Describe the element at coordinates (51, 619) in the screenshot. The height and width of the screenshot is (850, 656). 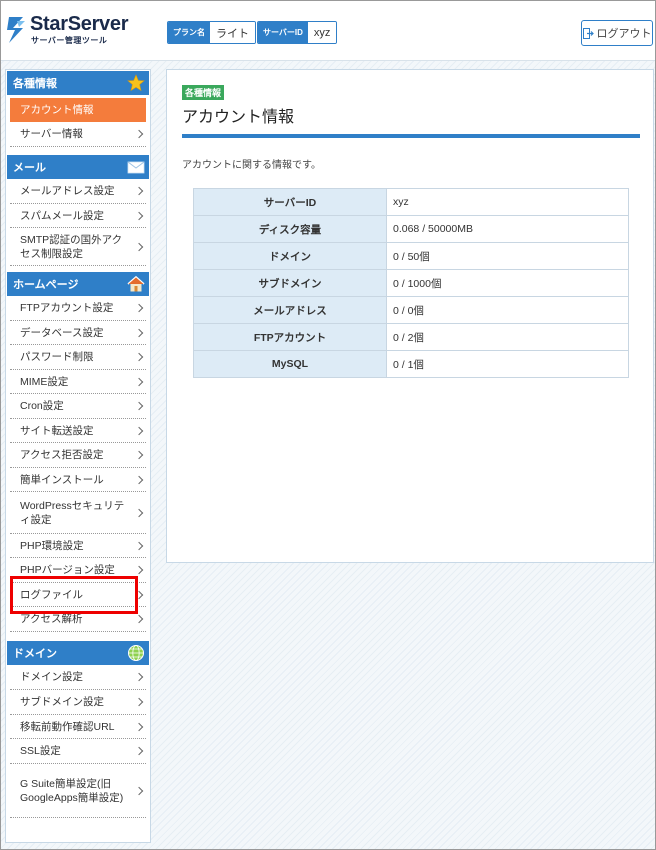
I see `sidebar-item-label: アクセス解析` at that location.